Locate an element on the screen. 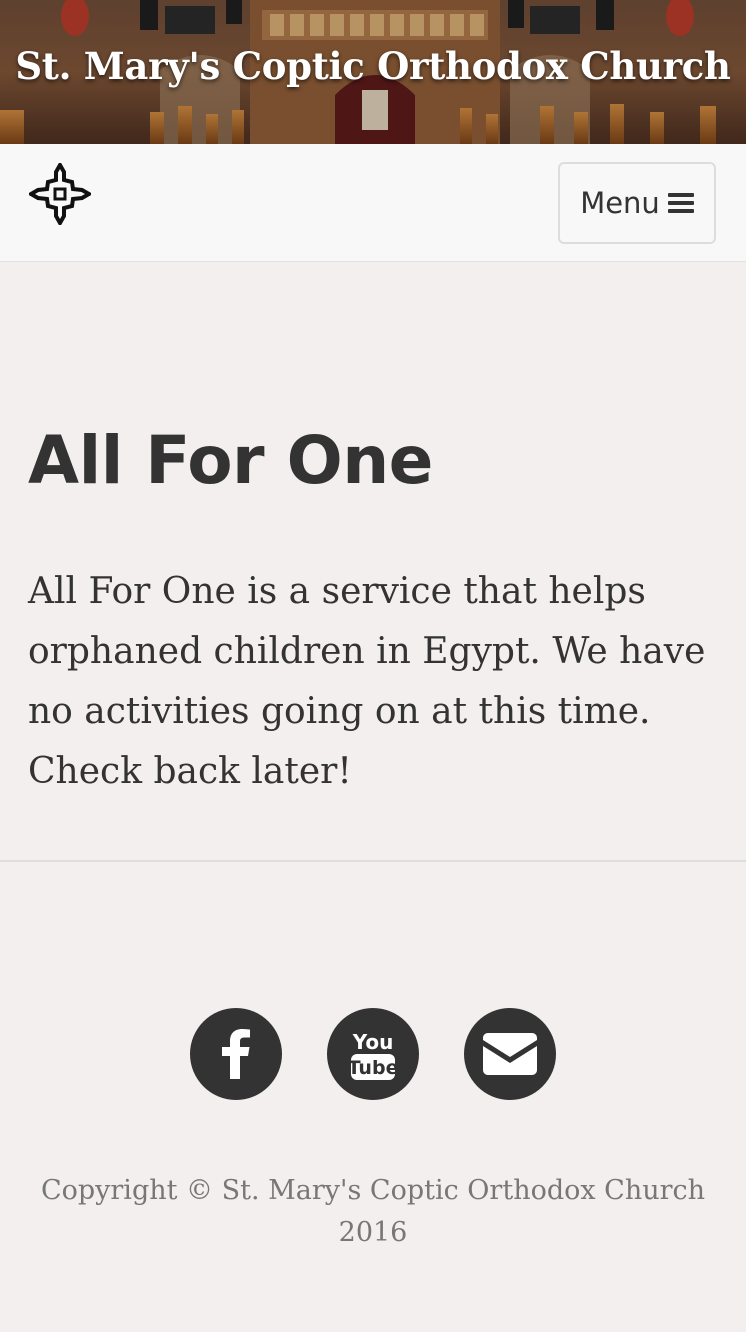 This screenshot has height=1332, width=746. menu-button: Menu is located at coordinates (637, 203).